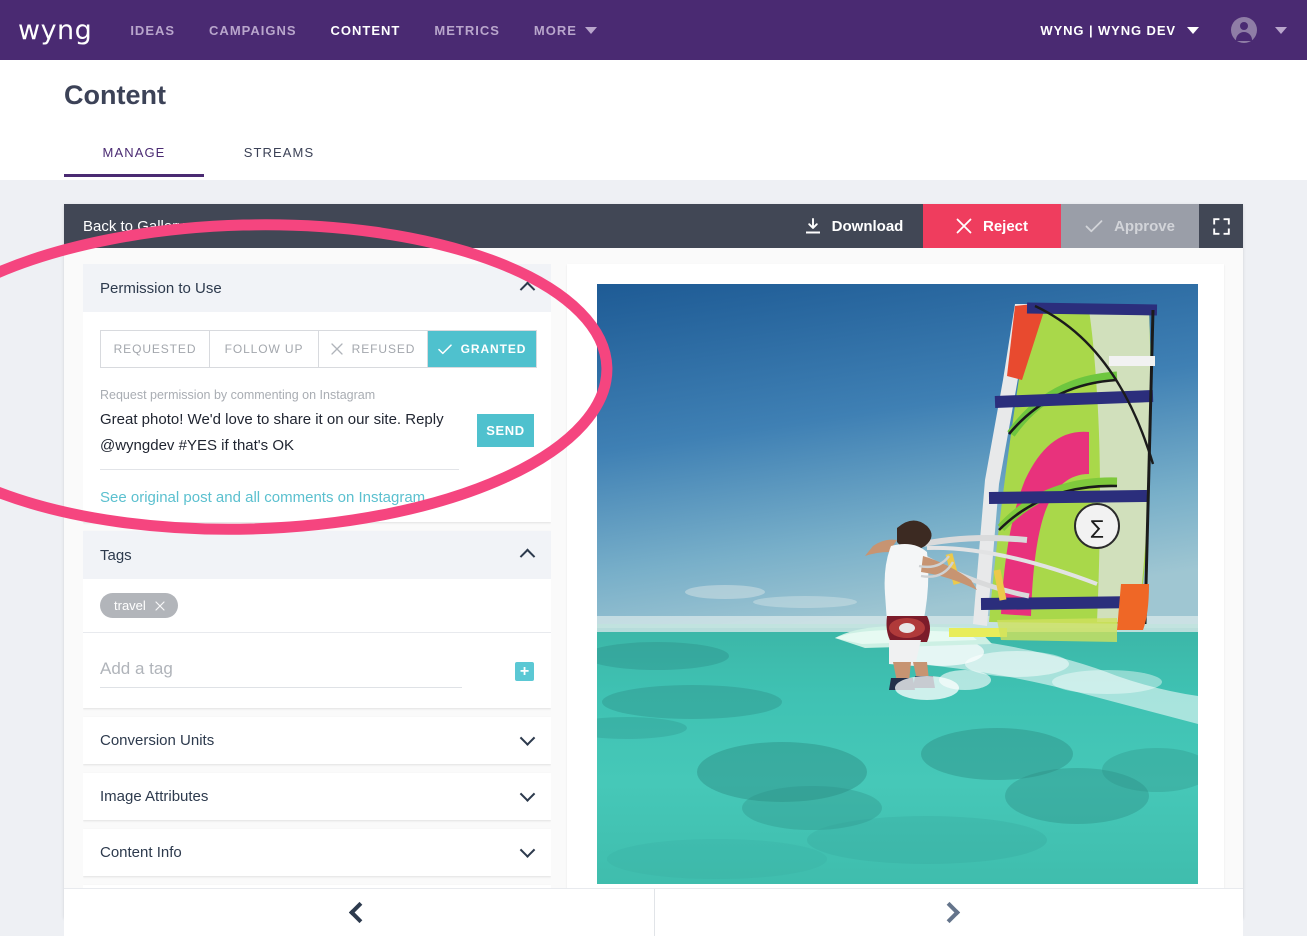 The height and width of the screenshot is (936, 1307). I want to click on permission-state-follow-up-label: FOLLOW UP, so click(264, 349).